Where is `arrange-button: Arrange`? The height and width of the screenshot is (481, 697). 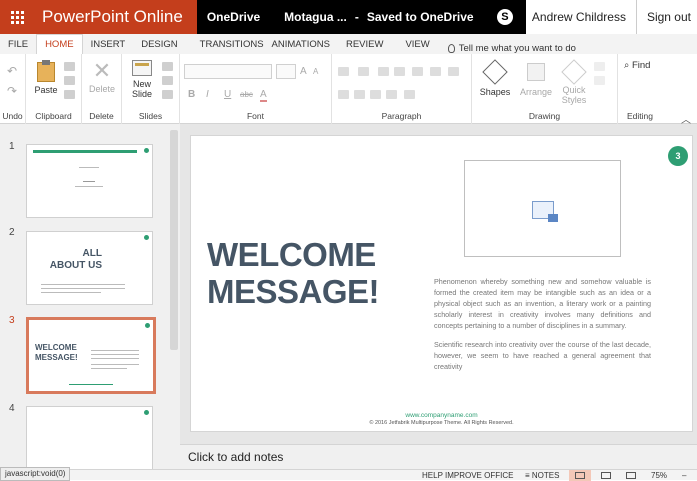 arrange-button: Arrange is located at coordinates (536, 78).